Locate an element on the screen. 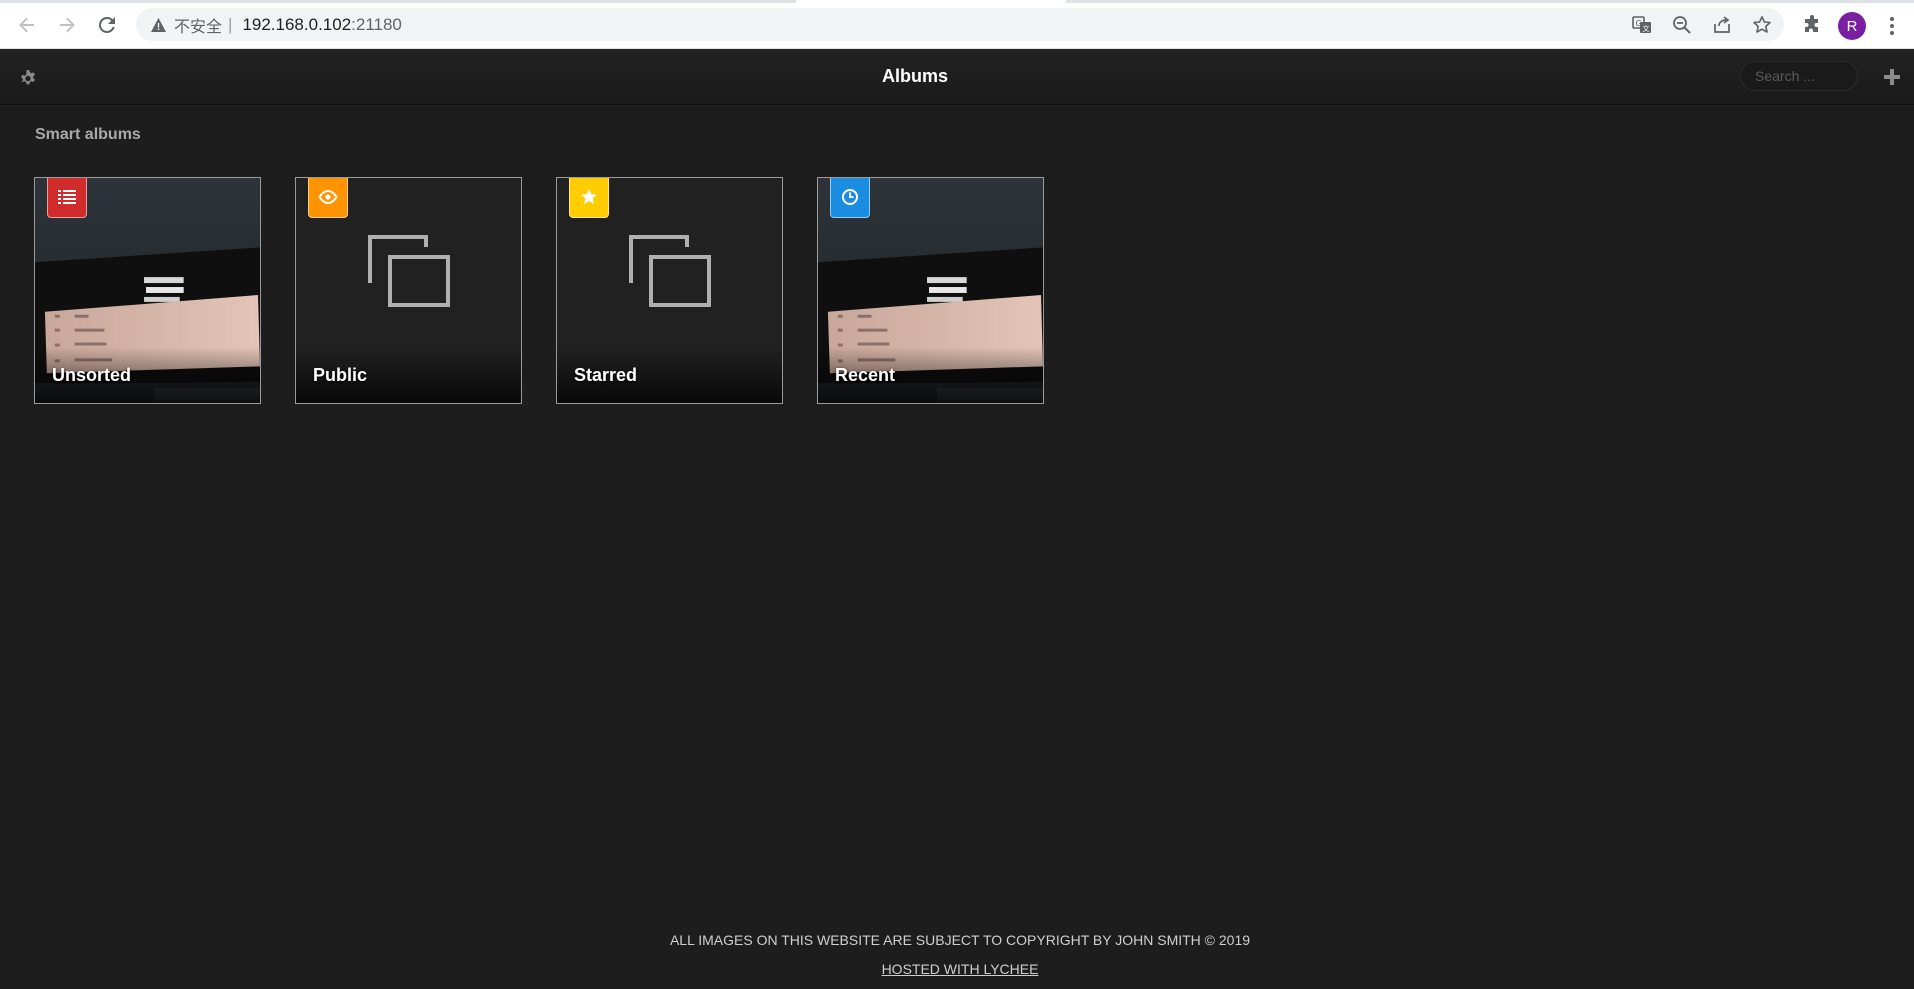  album-title: Unsorted is located at coordinates (92, 375).